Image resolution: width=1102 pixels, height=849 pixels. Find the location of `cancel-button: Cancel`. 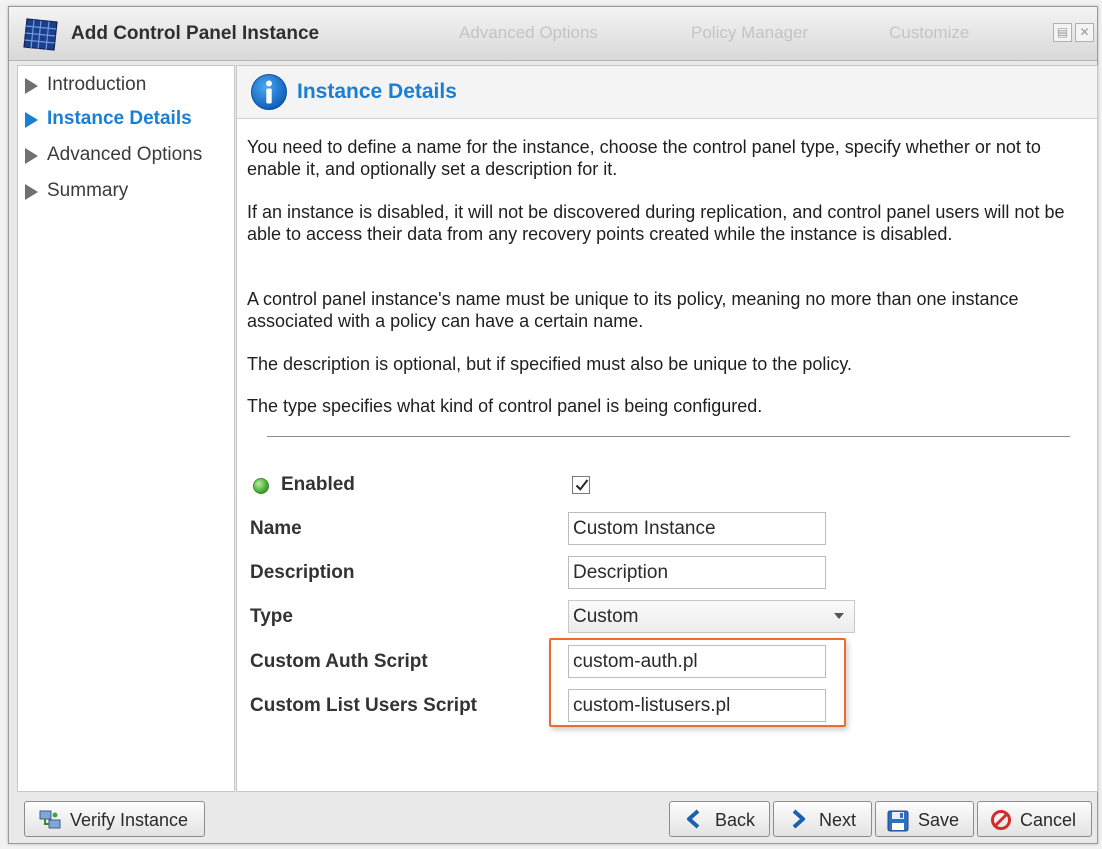

cancel-button: Cancel is located at coordinates (1034, 819).